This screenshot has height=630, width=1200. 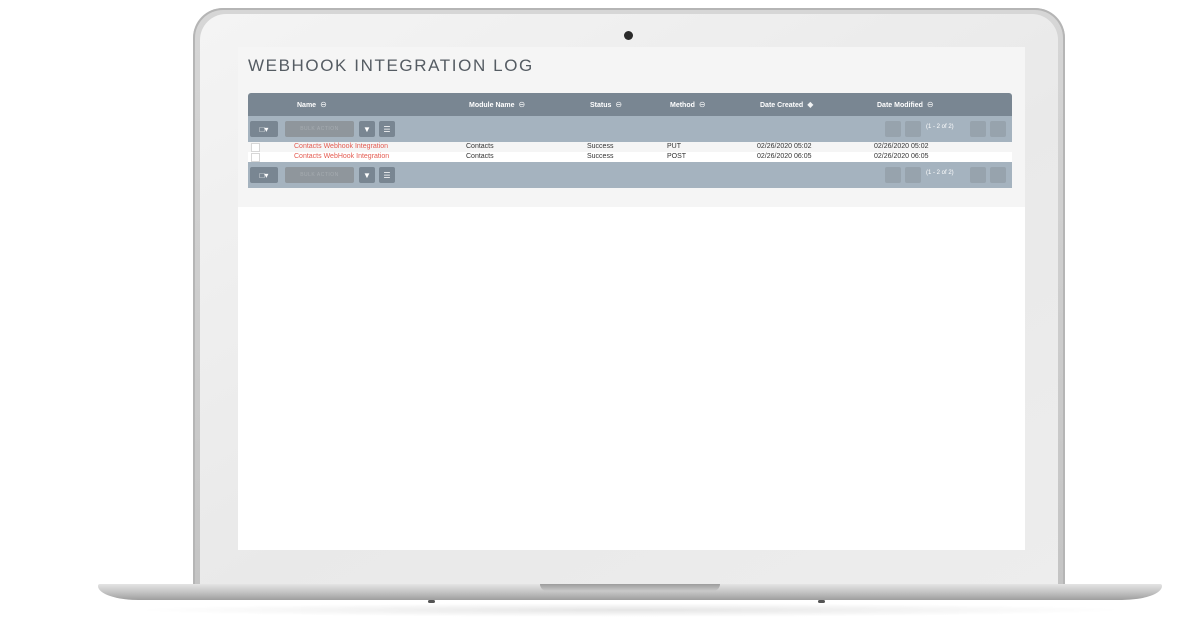 I want to click on sort-icon: ◆, so click(x=810, y=104).